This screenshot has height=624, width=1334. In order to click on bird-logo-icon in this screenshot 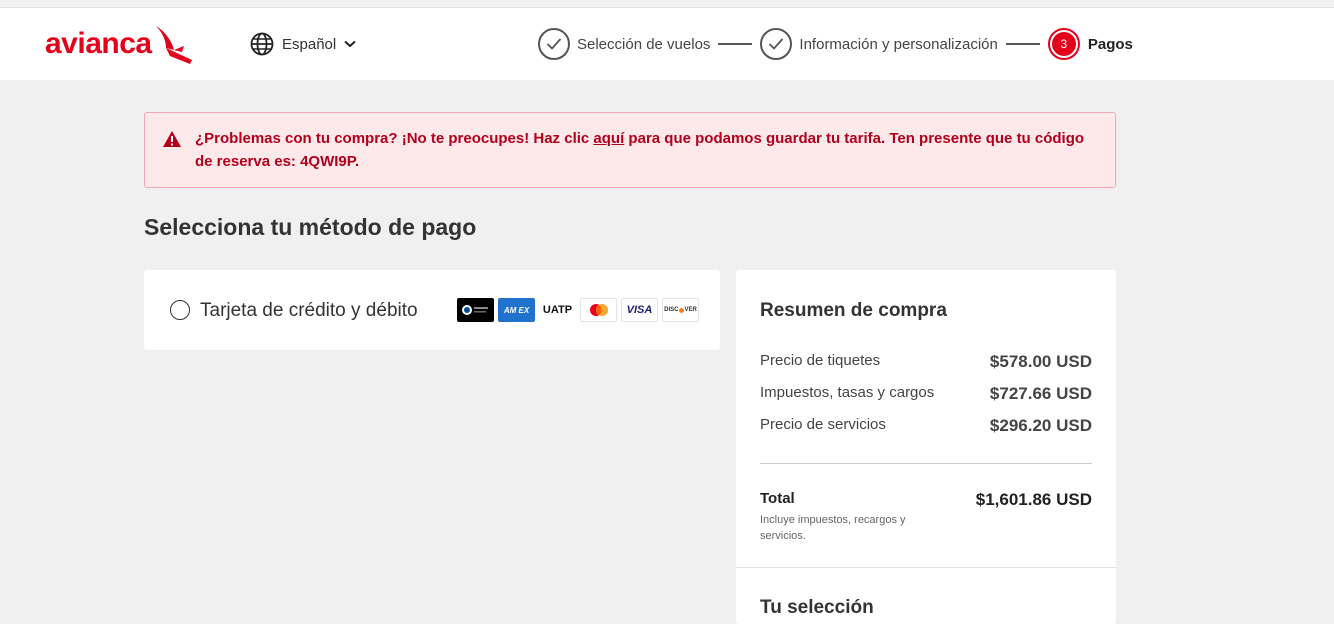, I will do `click(173, 45)`.